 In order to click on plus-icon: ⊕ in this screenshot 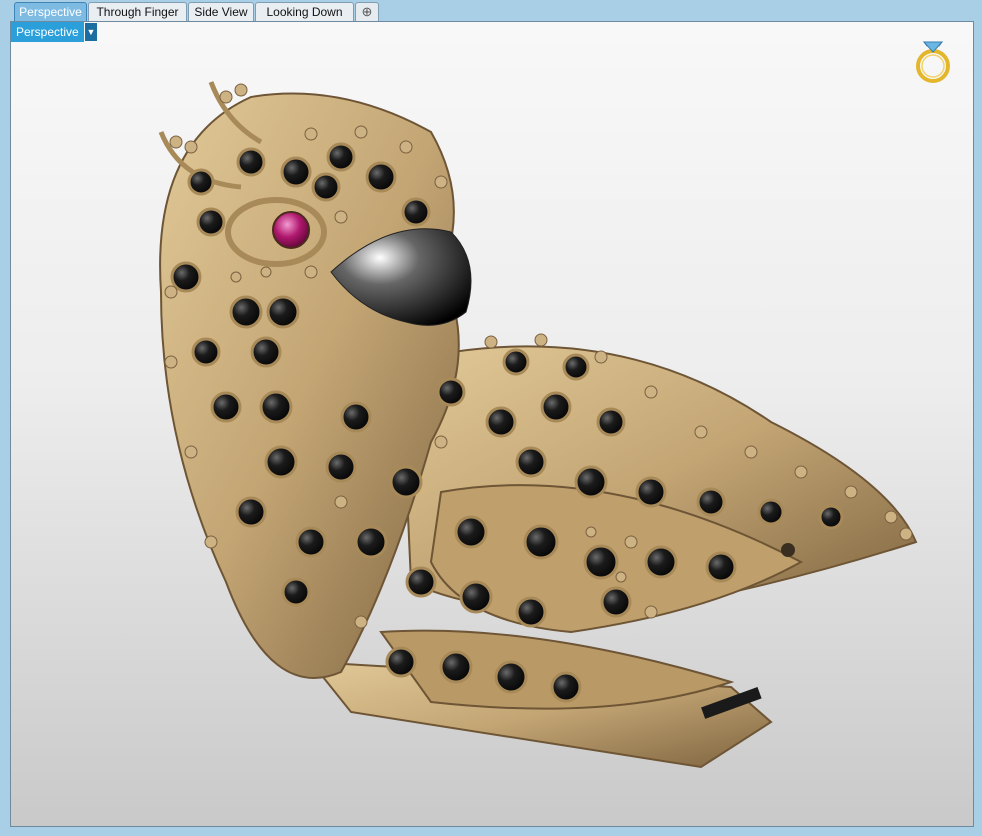, I will do `click(367, 11)`.